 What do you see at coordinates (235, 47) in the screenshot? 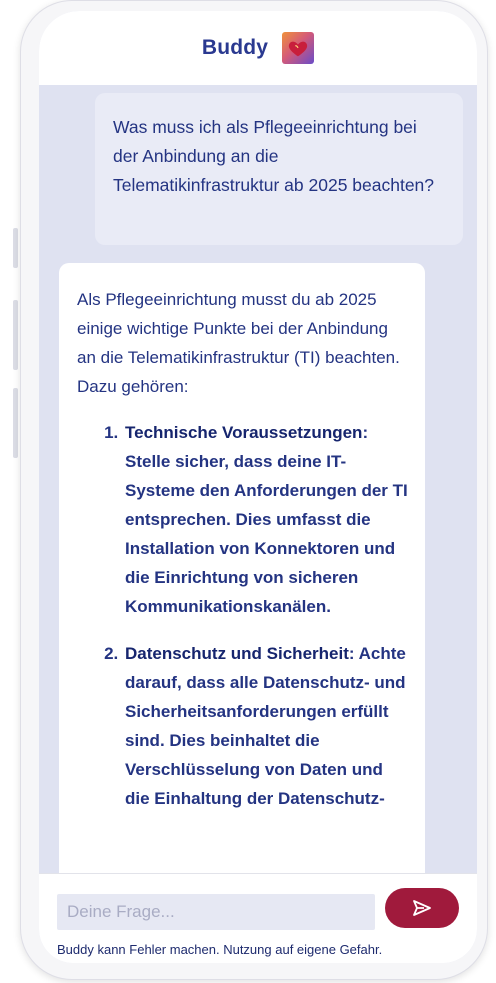
I see `app-title: Buddy` at bounding box center [235, 47].